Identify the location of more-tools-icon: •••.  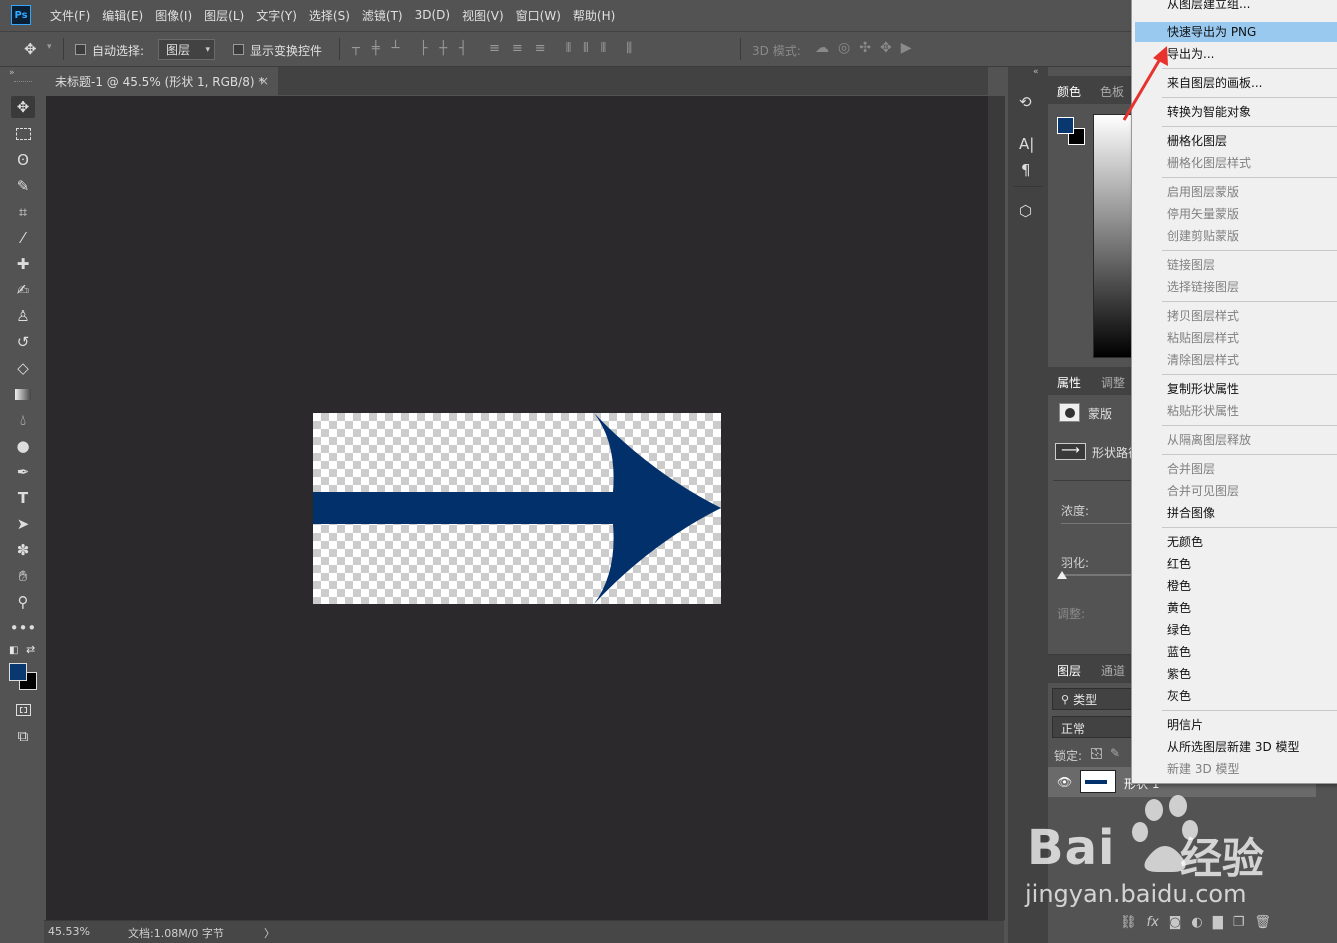
(23, 628).